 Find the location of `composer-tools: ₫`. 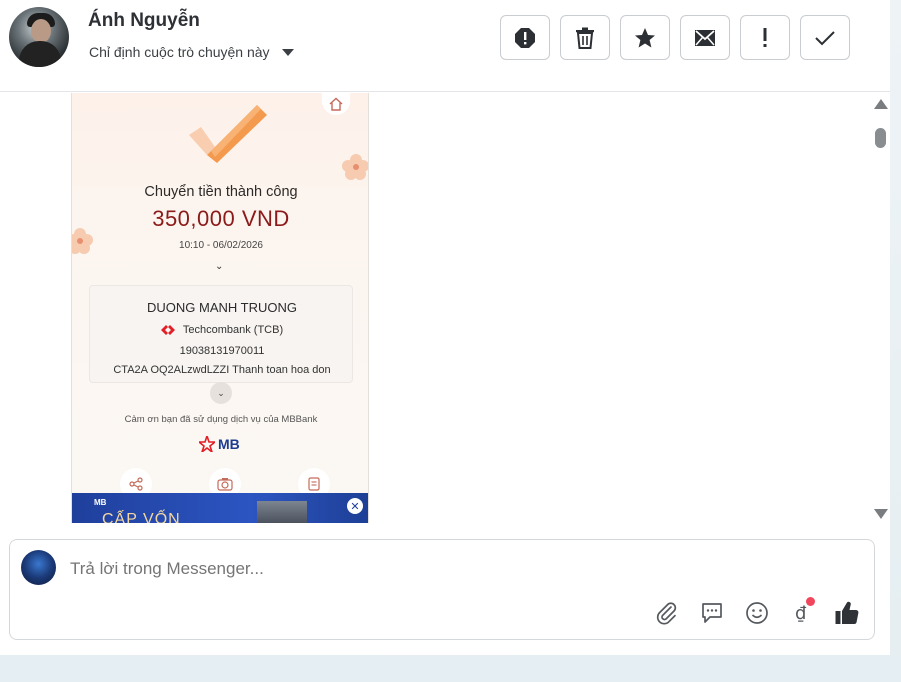

composer-tools: ₫ is located at coordinates (757, 612).